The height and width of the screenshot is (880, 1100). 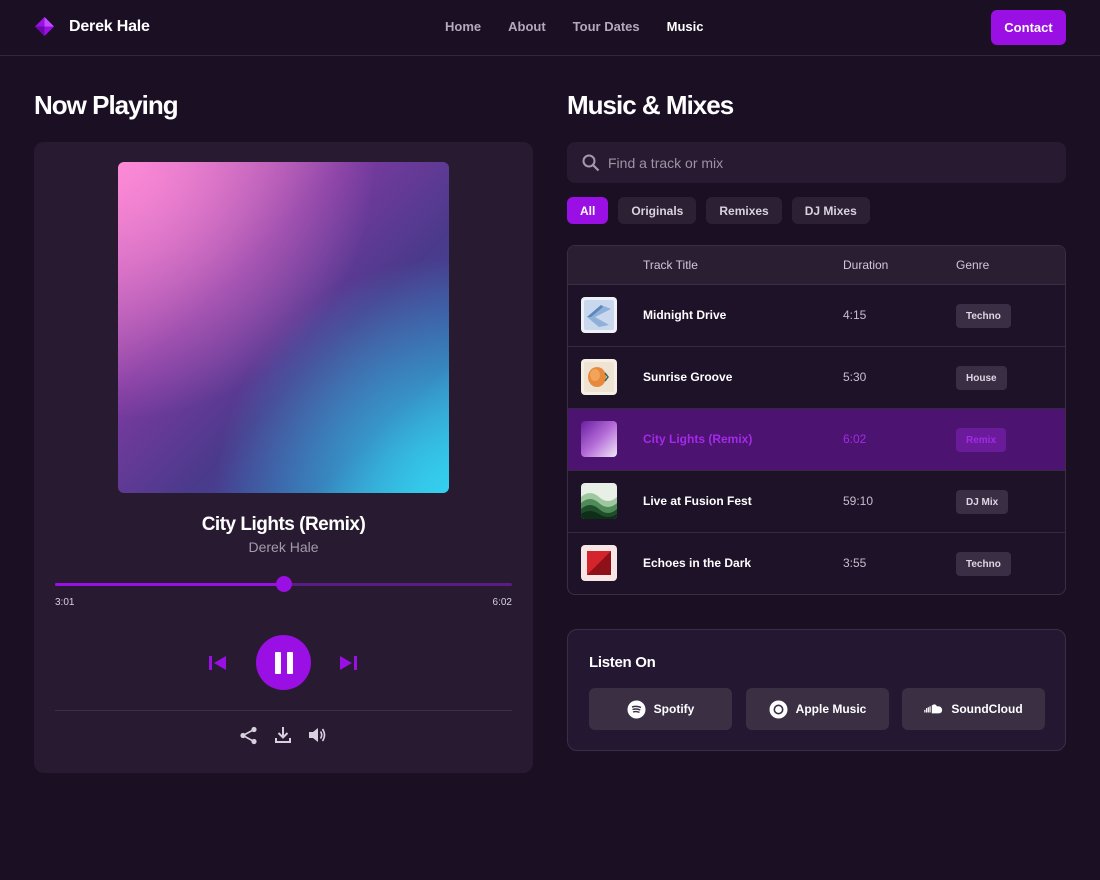 What do you see at coordinates (816, 502) in the screenshot?
I see `table-row: Live at Fusion Fest 59:10 DJ Mix` at bounding box center [816, 502].